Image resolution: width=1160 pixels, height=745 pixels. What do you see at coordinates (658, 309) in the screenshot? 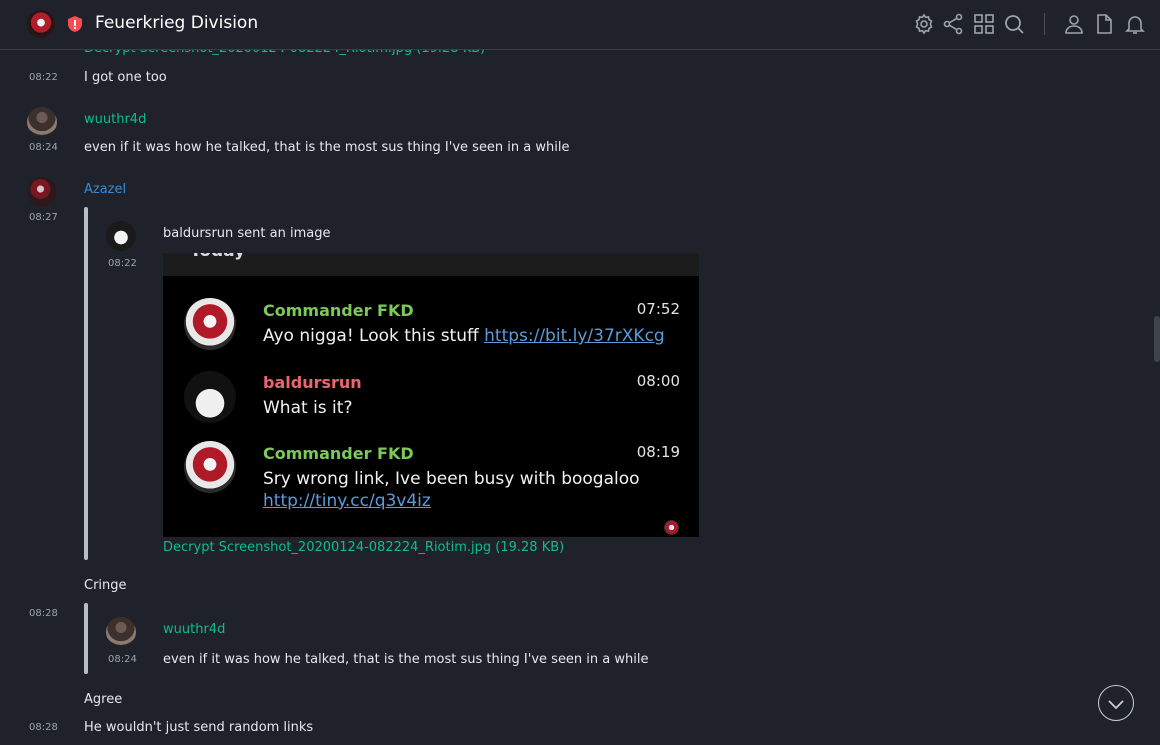
I see `image-time: 07:52` at bounding box center [658, 309].